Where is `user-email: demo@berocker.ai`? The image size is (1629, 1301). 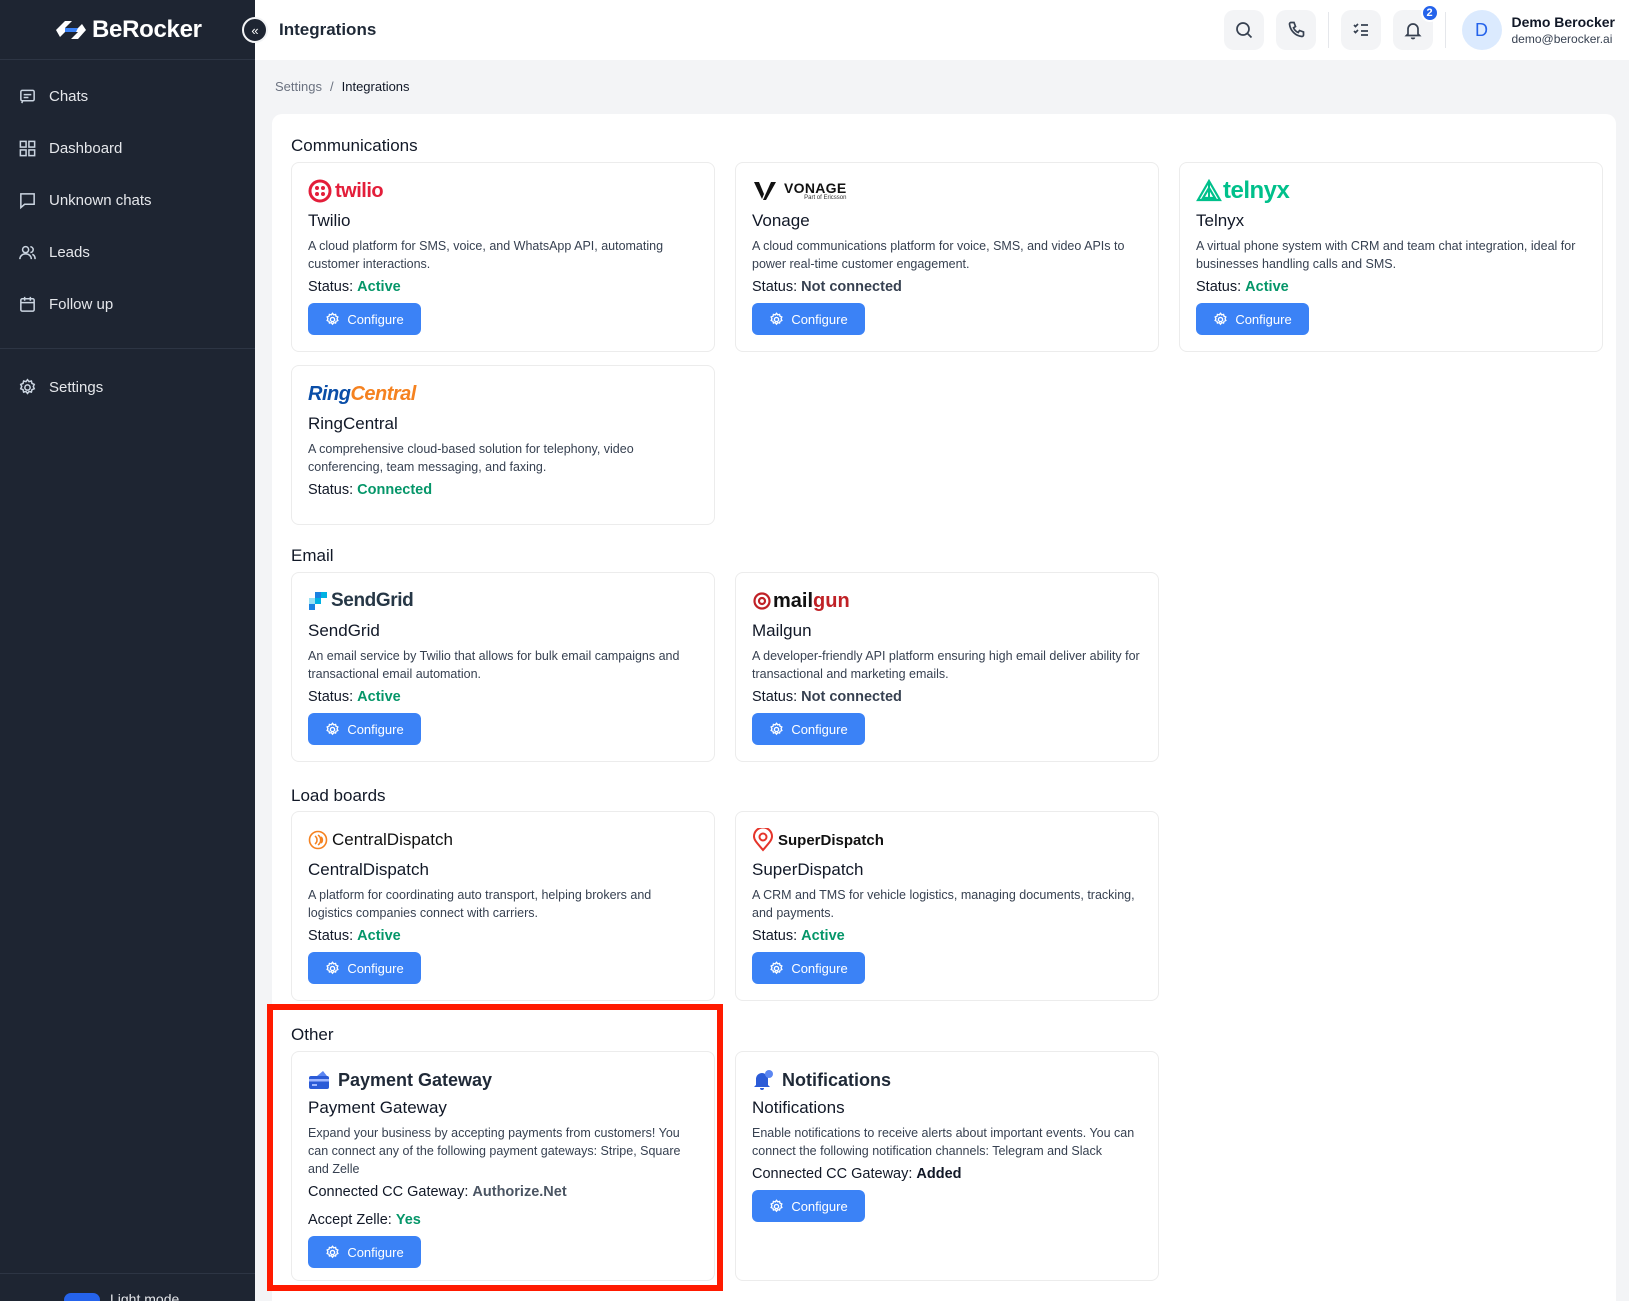 user-email: demo@berocker.ai is located at coordinates (1562, 39).